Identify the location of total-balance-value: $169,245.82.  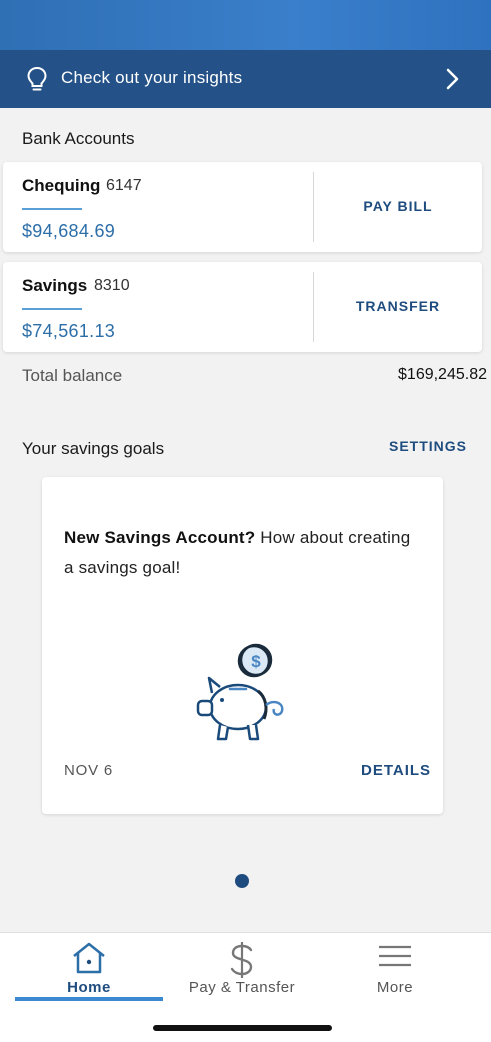
(442, 374).